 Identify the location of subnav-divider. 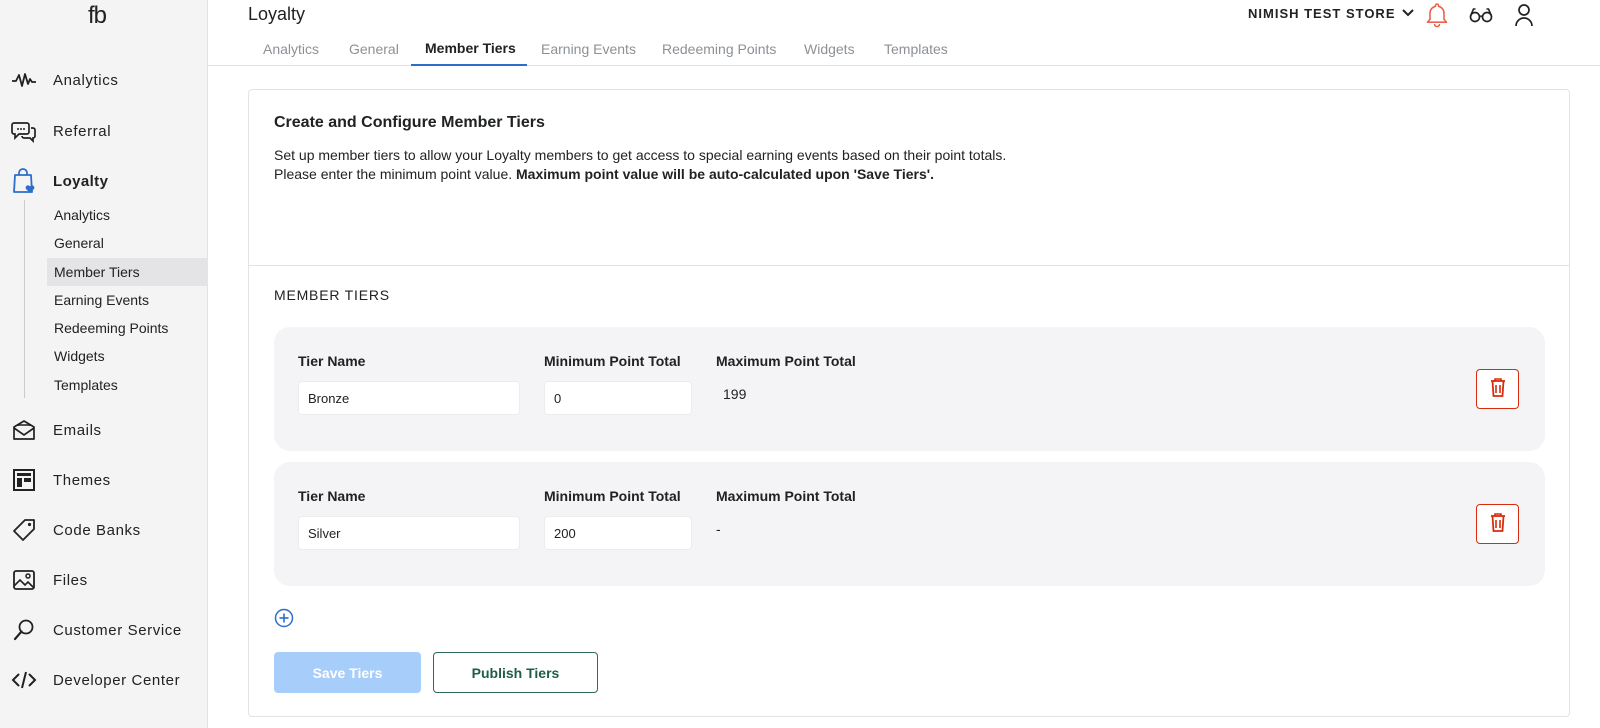
(24, 299).